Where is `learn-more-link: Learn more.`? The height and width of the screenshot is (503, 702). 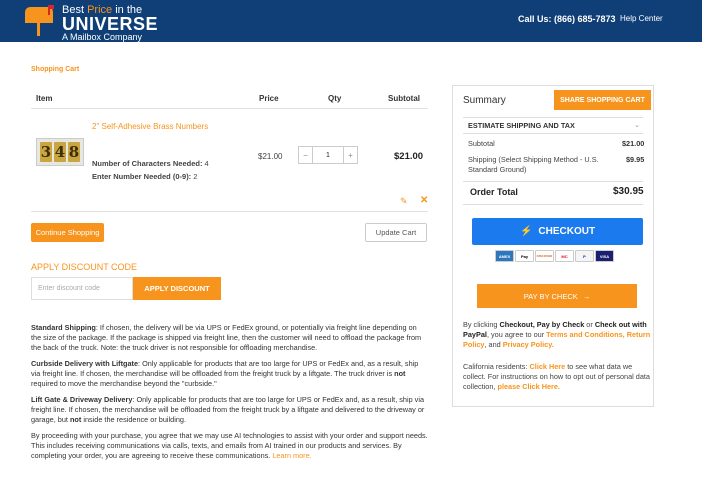
learn-more-link: Learn more. is located at coordinates (291, 455).